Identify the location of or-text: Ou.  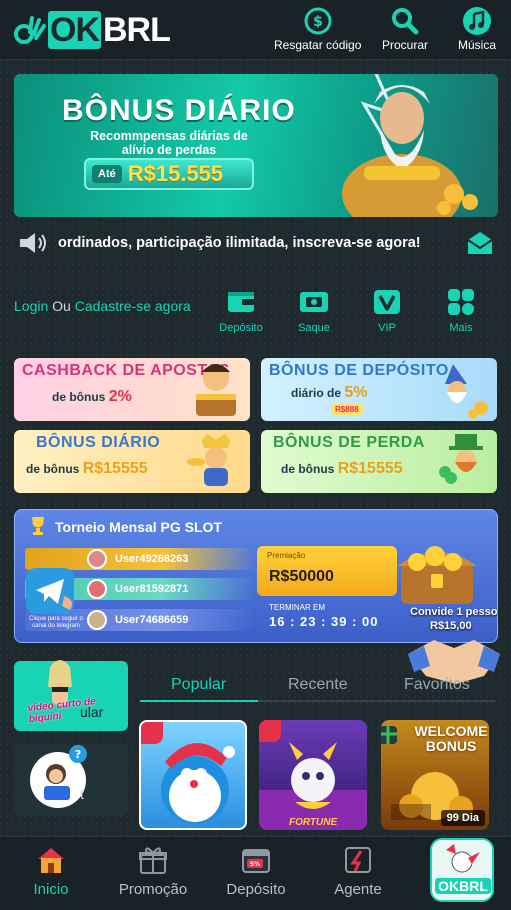
(61, 306).